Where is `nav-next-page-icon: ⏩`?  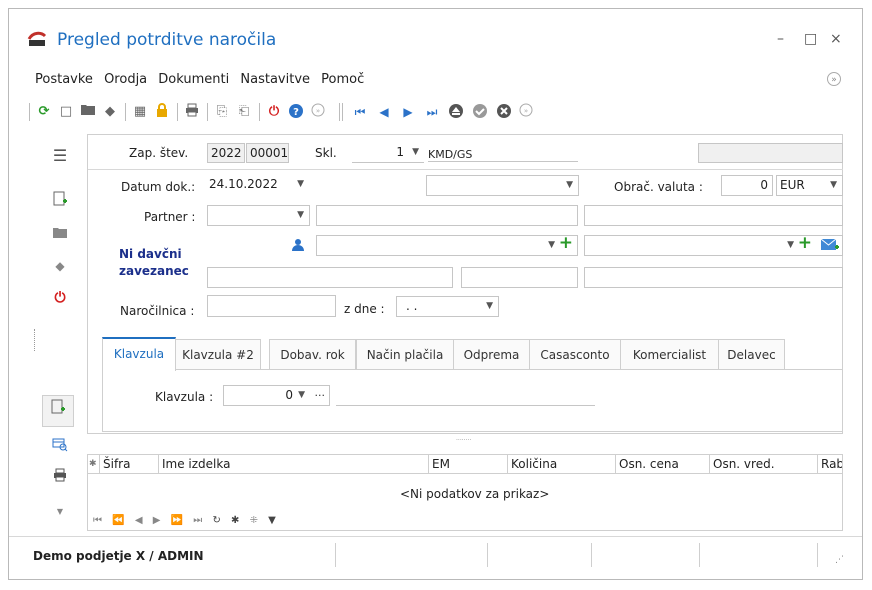
nav-next-page-icon: ⏩ is located at coordinates (177, 520).